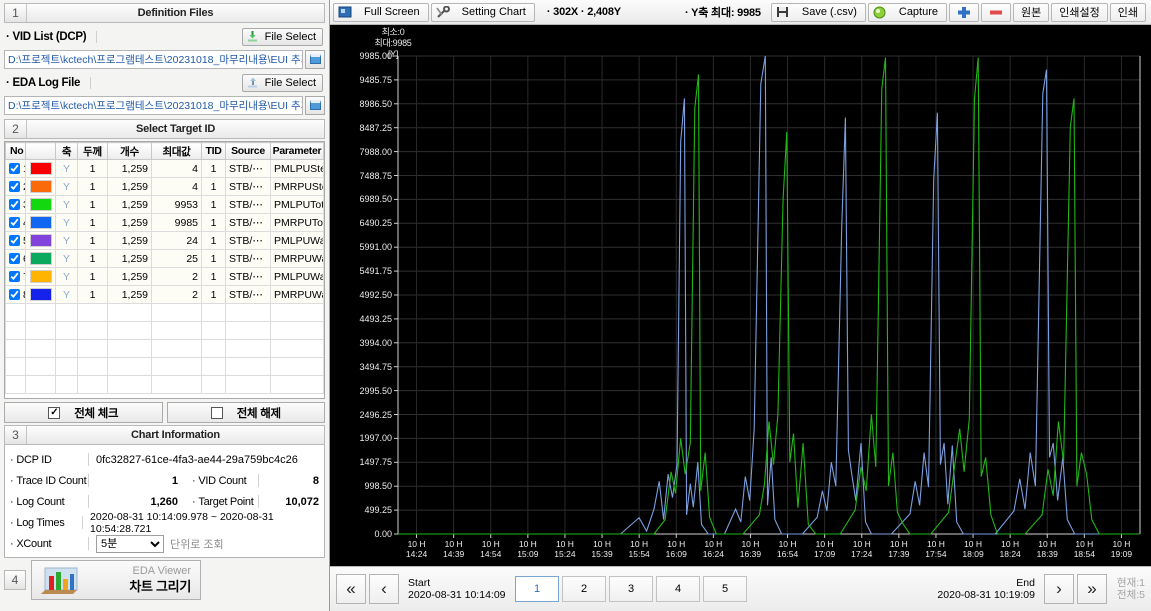 This screenshot has width=1151, height=611. Describe the element at coordinates (527, 549) in the screenshot. I see `x-tick-label: 10 H 15:09` at that location.